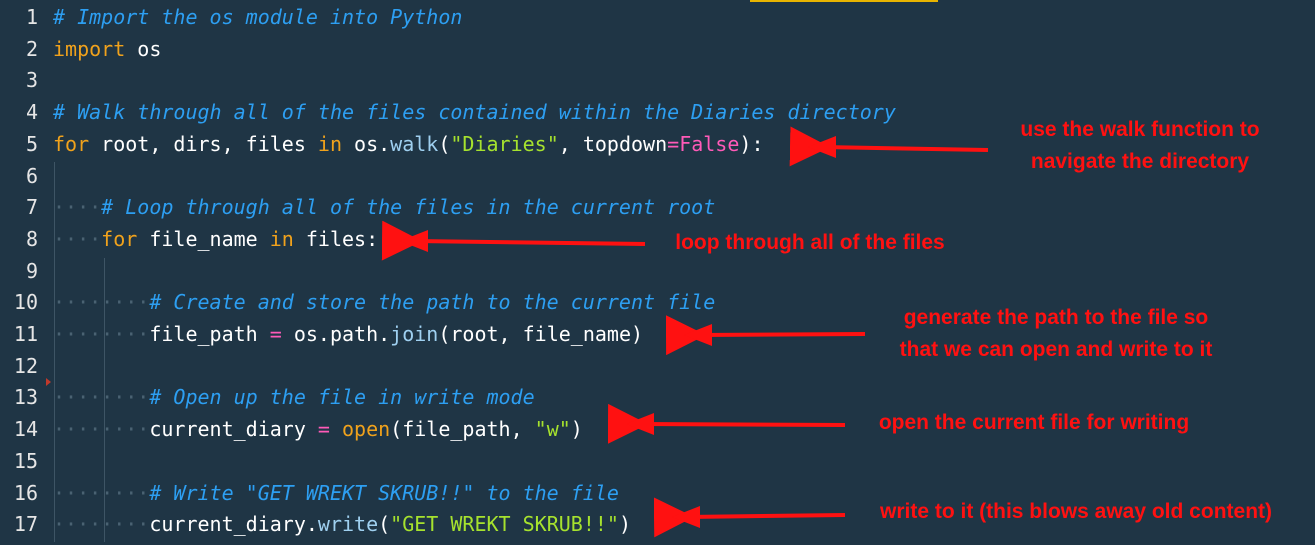 The height and width of the screenshot is (545, 1315). I want to click on annotation-open: open the current file for writing, so click(1034, 422).